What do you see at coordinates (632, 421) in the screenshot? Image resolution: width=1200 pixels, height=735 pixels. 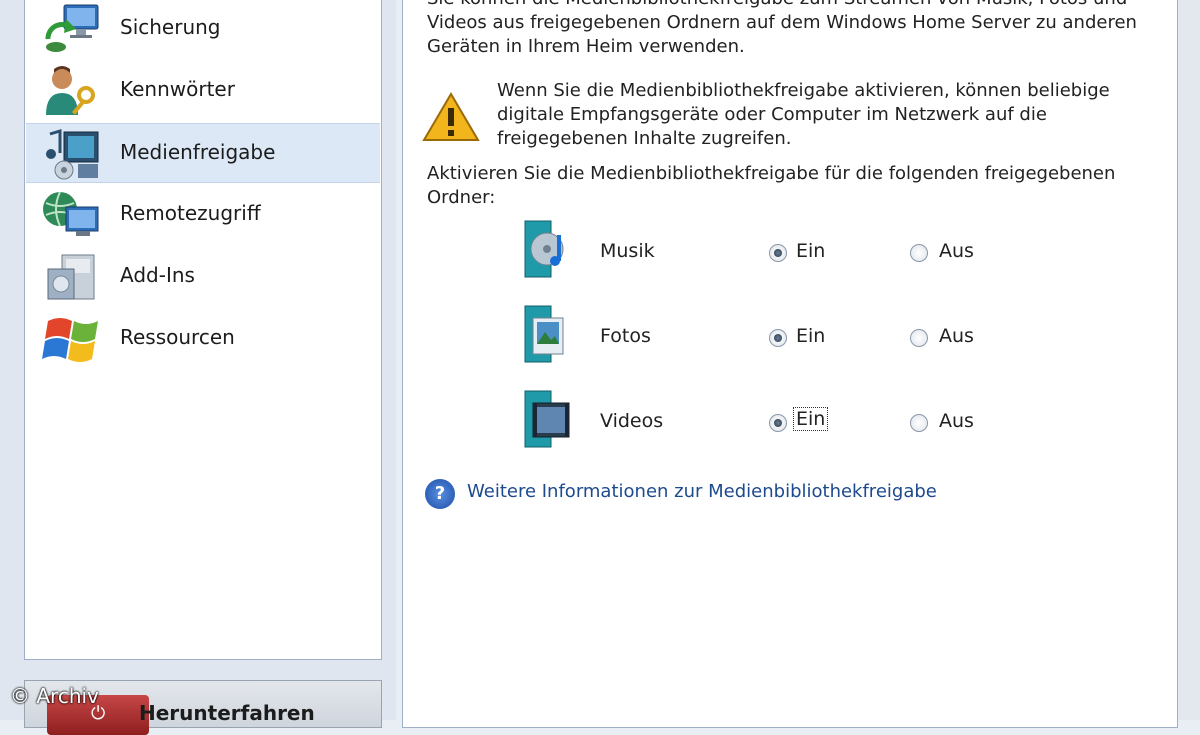 I see `folder-label: Videos` at bounding box center [632, 421].